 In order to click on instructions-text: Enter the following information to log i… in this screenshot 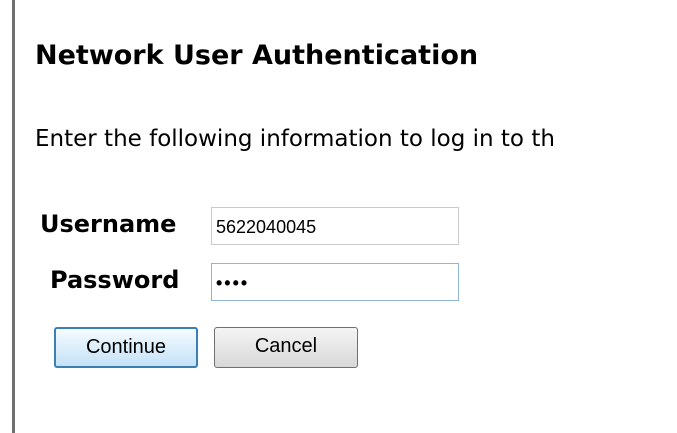, I will do `click(295, 139)`.